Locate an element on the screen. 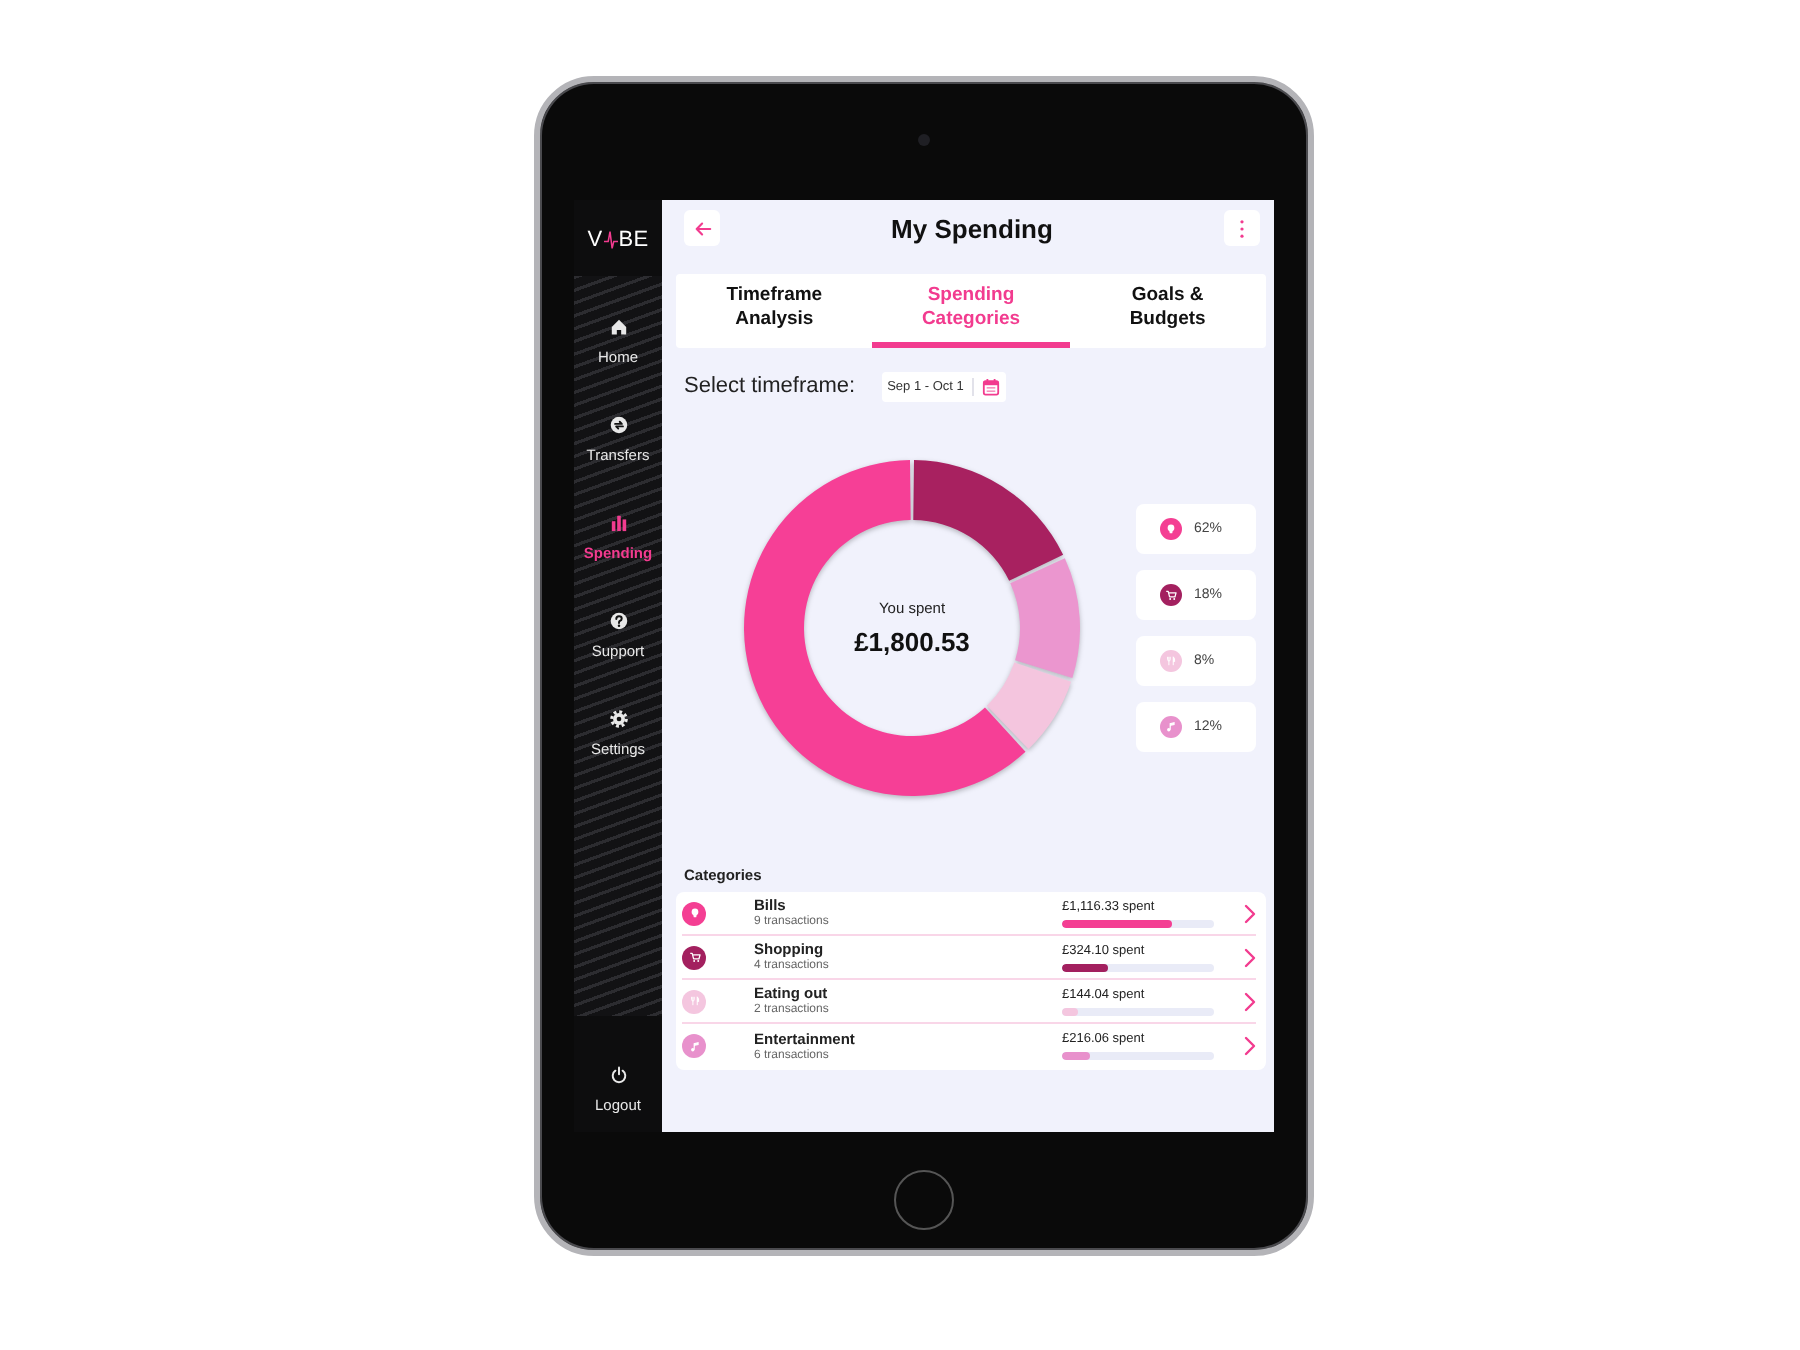 This screenshot has height=1350, width=1800. page-title: My Spending is located at coordinates (972, 228).